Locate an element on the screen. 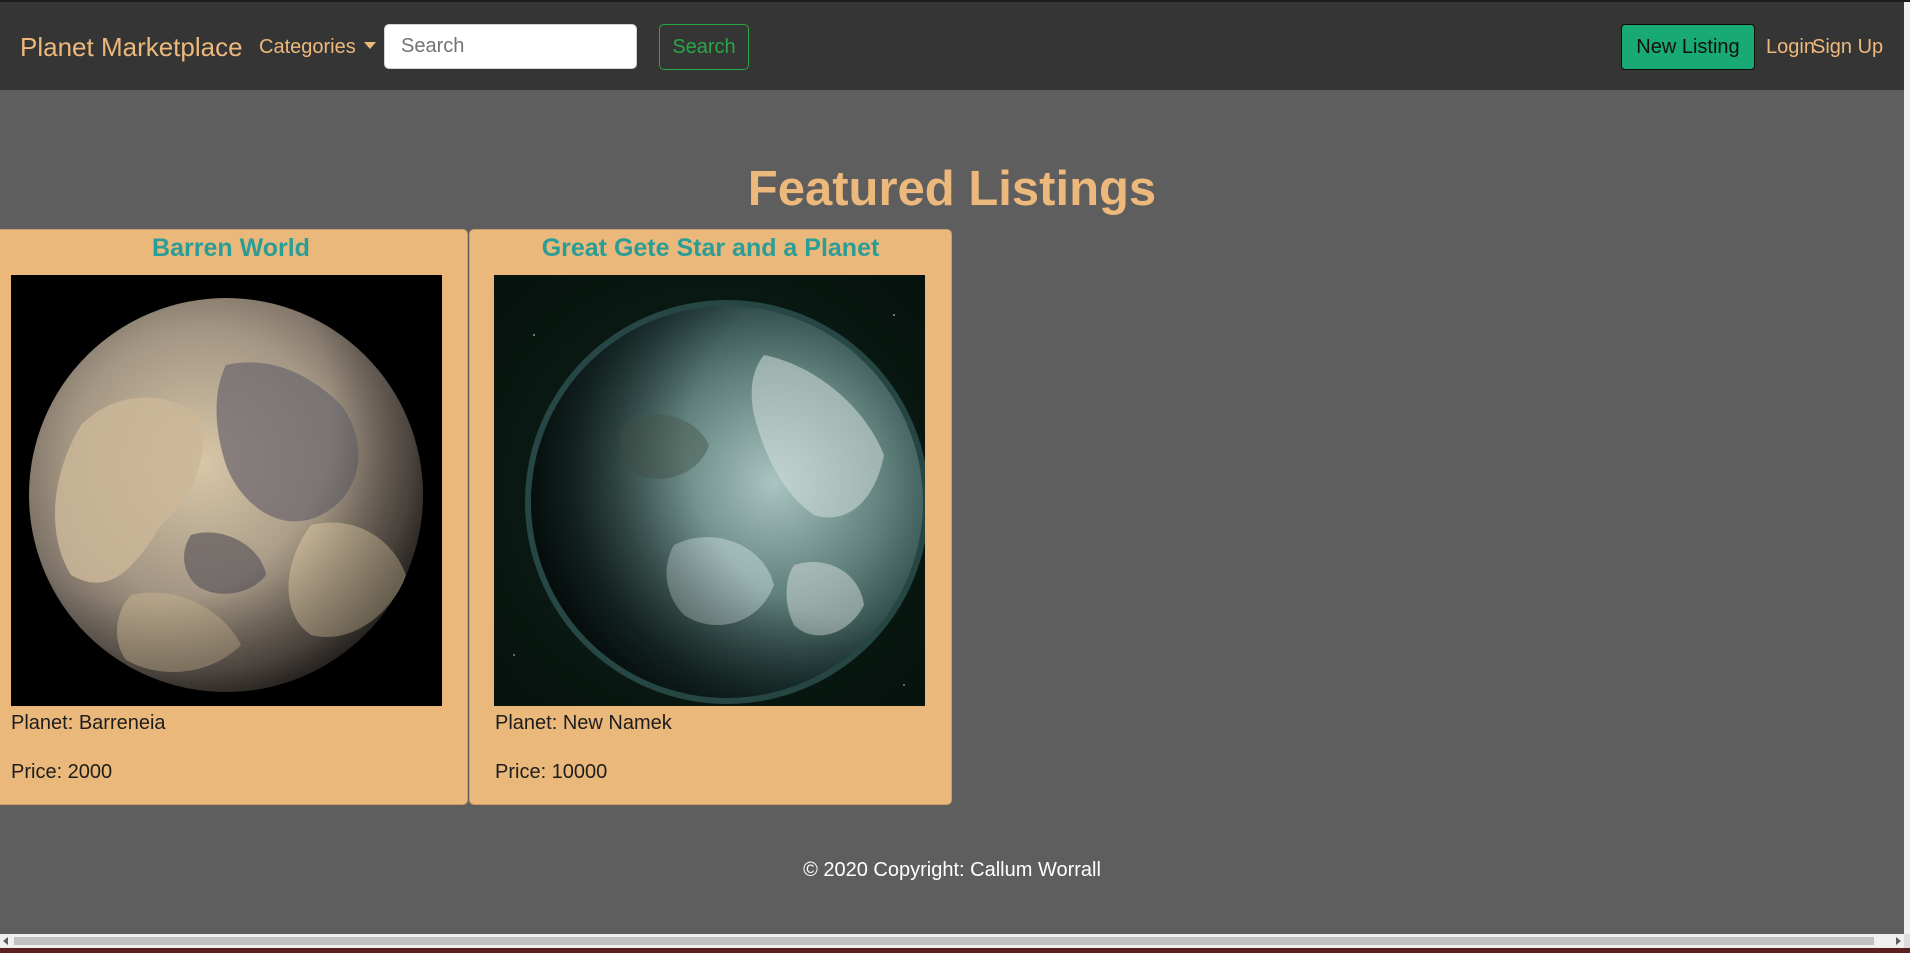 The width and height of the screenshot is (1910, 953). listing-planet-text: Planet: New Namek is located at coordinates (583, 723).